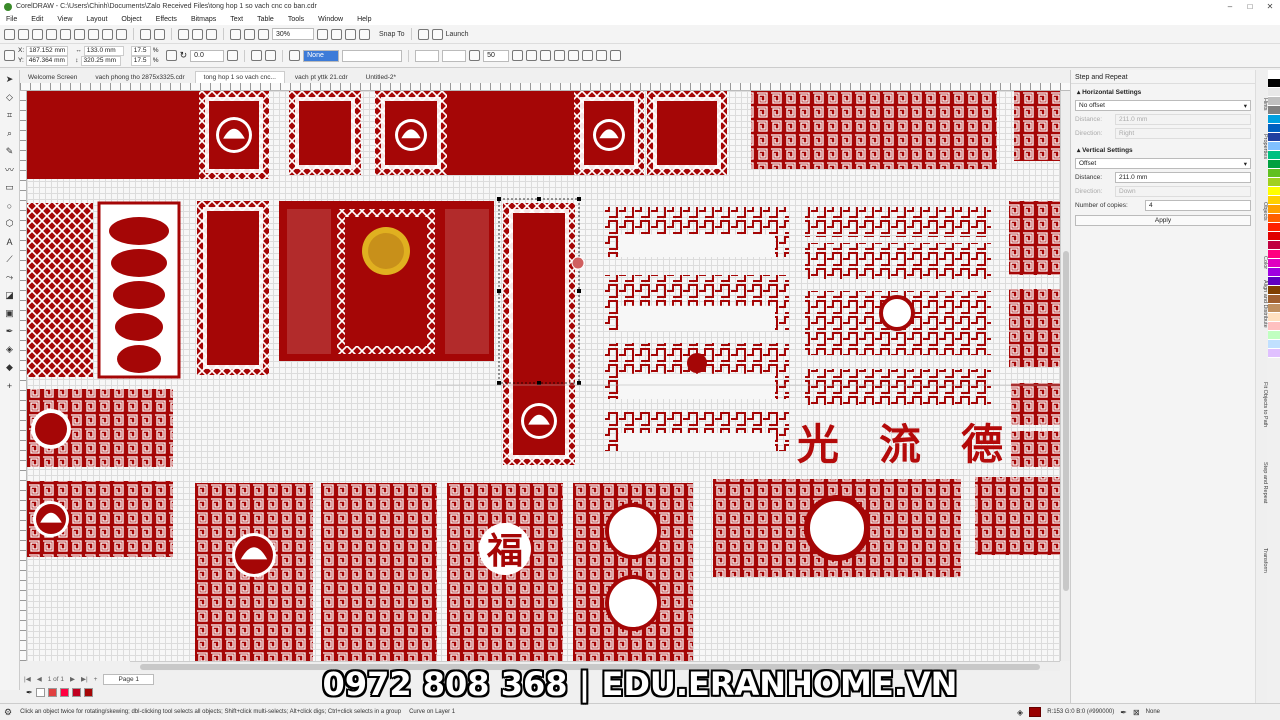 The width and height of the screenshot is (1280, 720). Describe the element at coordinates (602, 55) in the screenshot. I see `align-icon` at that location.